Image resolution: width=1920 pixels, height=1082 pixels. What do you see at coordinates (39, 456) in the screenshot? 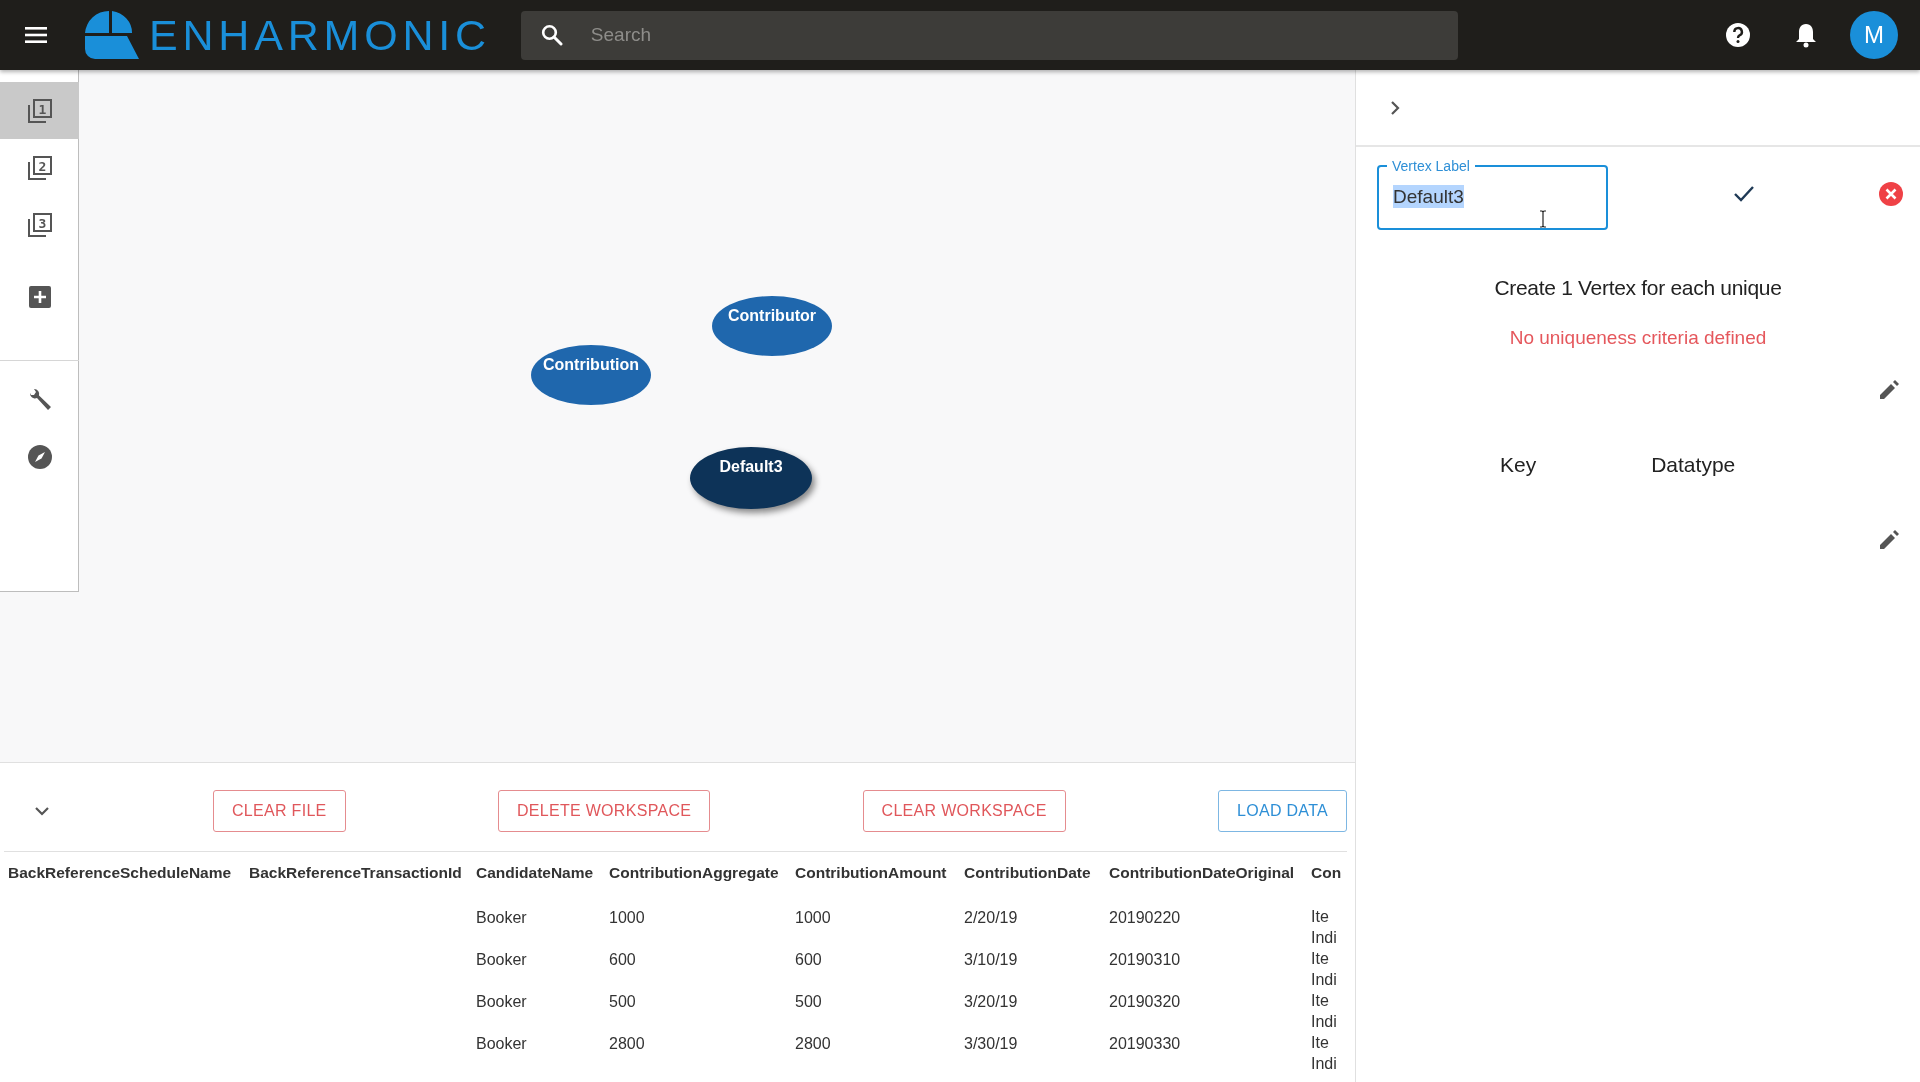
I see `compass-icon` at bounding box center [39, 456].